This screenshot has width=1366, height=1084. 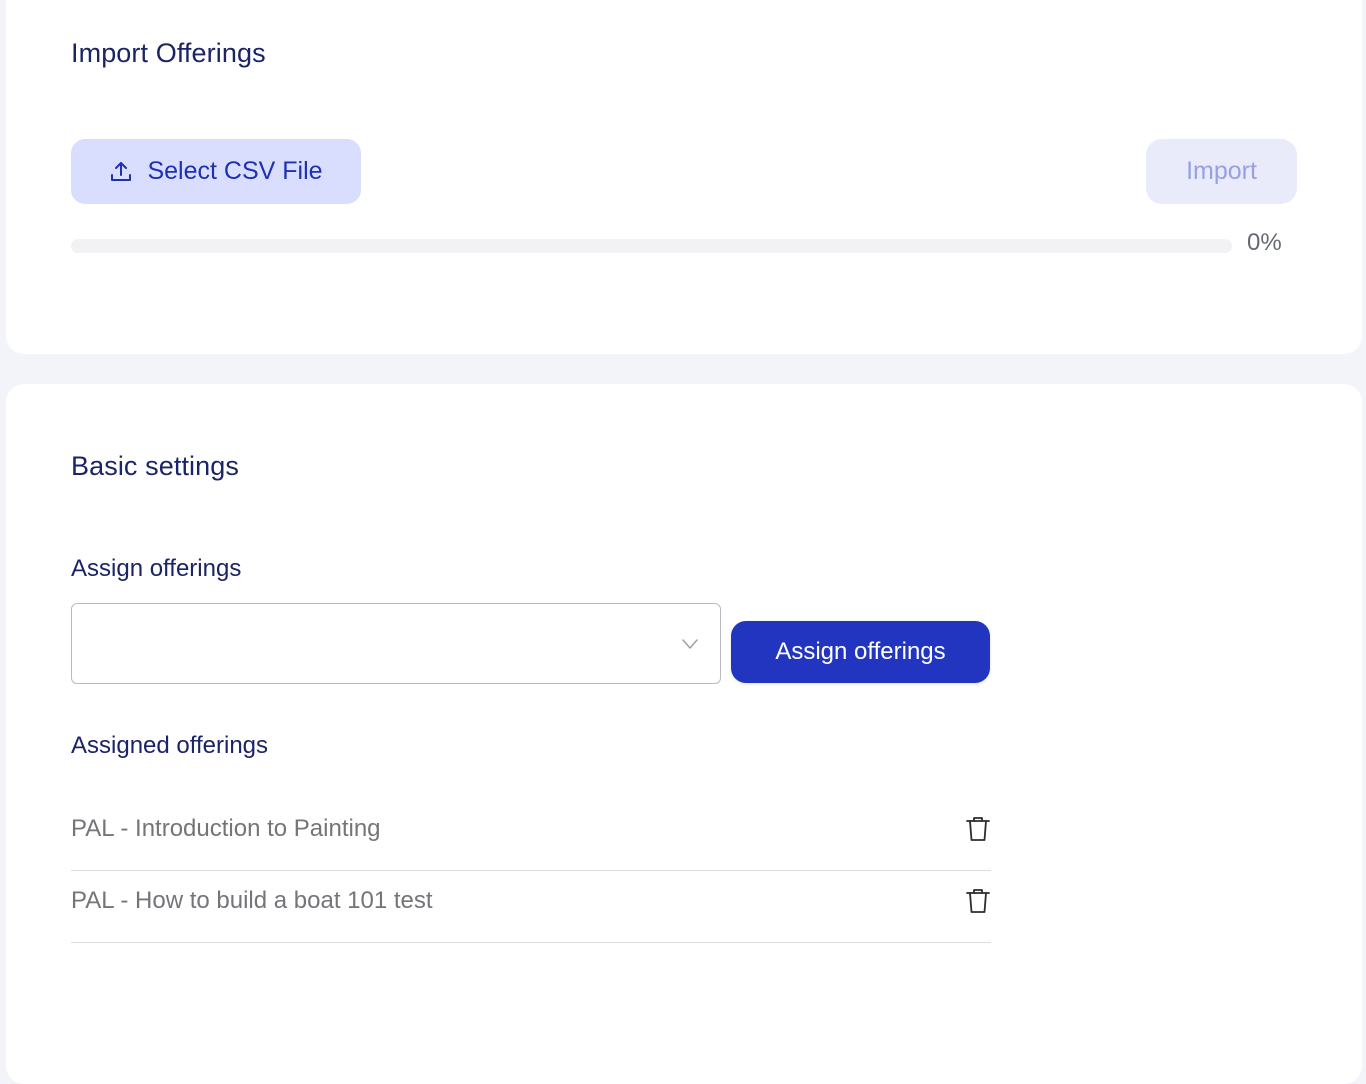 I want to click on select-csv-file-label: Select CSV File, so click(x=235, y=171).